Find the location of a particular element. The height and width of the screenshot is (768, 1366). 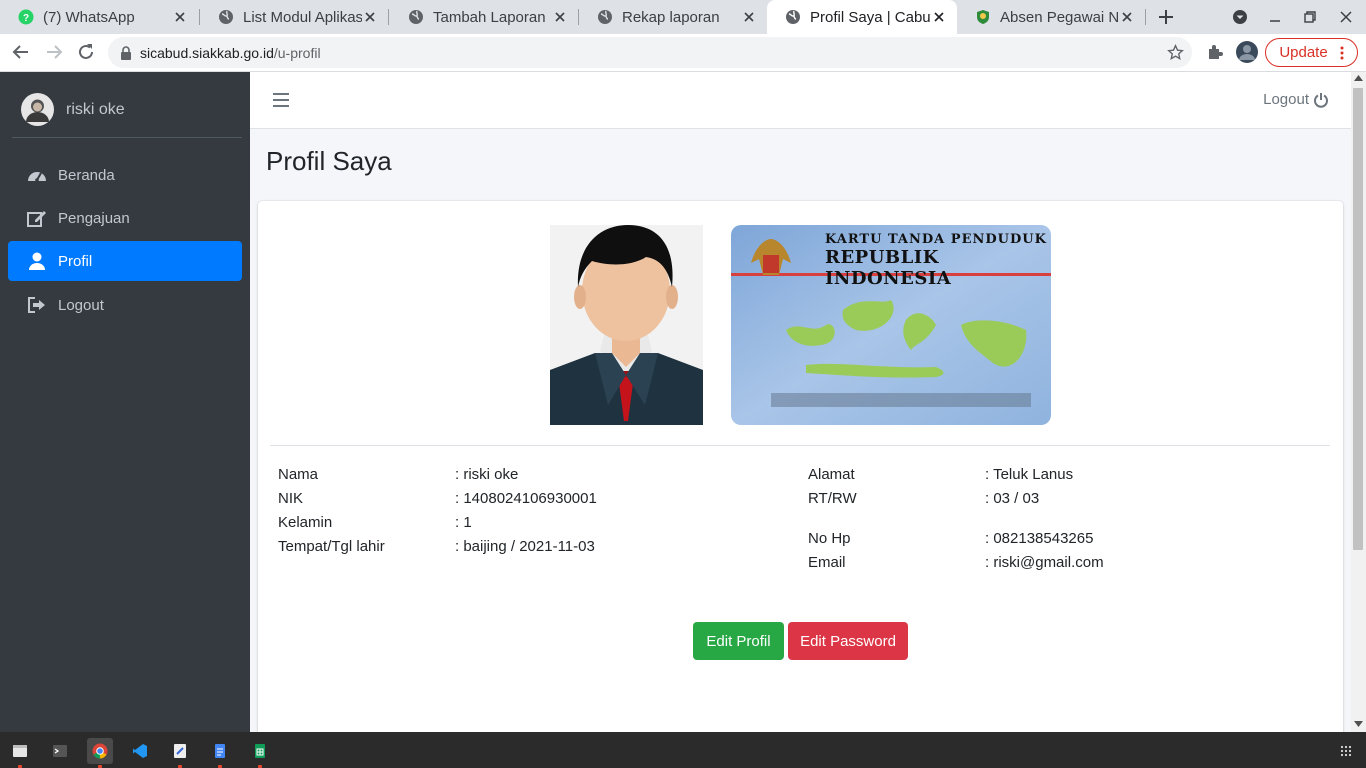

field-value-ttl: : baijing / 2021-11-03 is located at coordinates (525, 546).